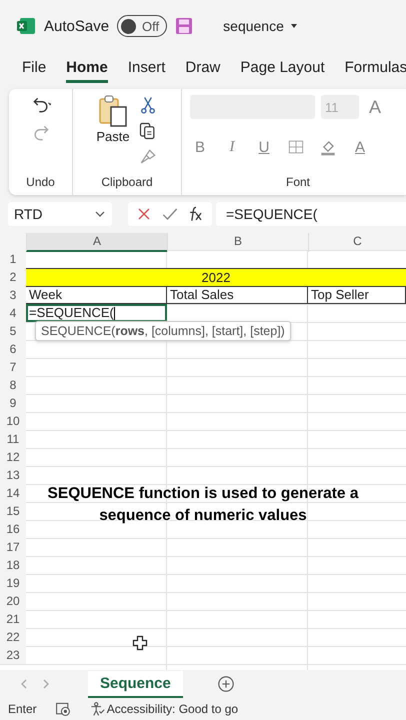 This screenshot has width=406, height=720. Describe the element at coordinates (13, 547) in the screenshot. I see `row-header: 17` at that location.